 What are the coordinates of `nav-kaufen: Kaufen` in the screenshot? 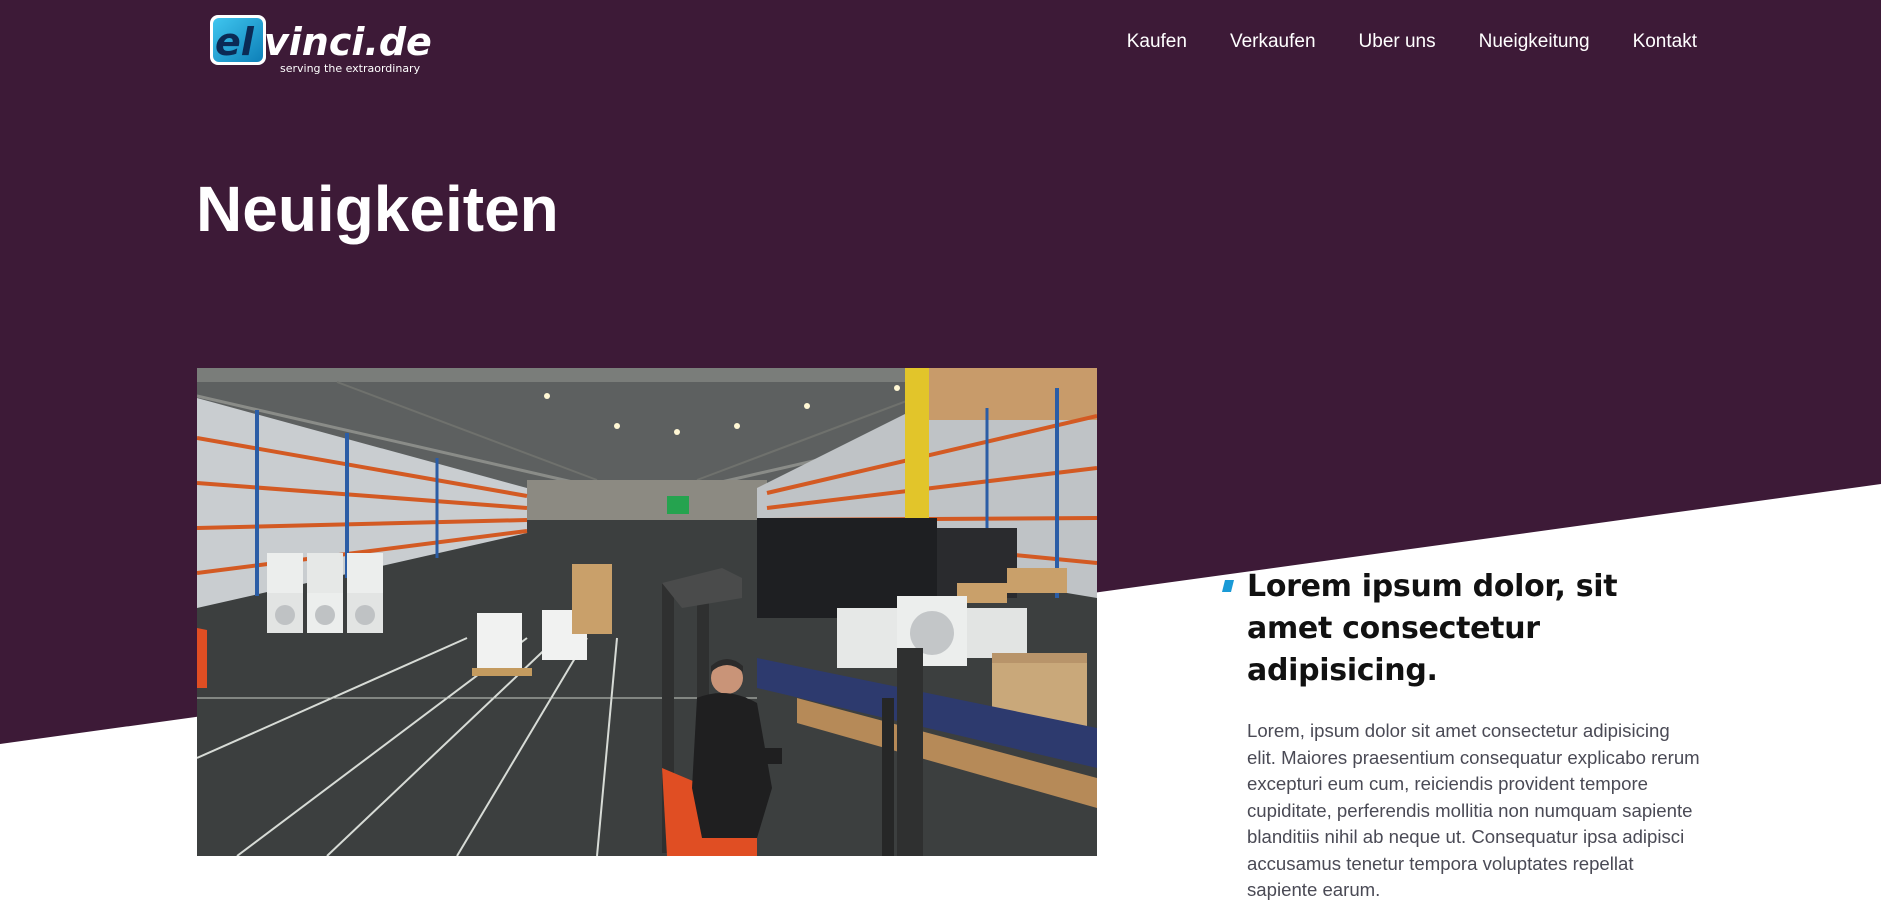 It's located at (1157, 42).